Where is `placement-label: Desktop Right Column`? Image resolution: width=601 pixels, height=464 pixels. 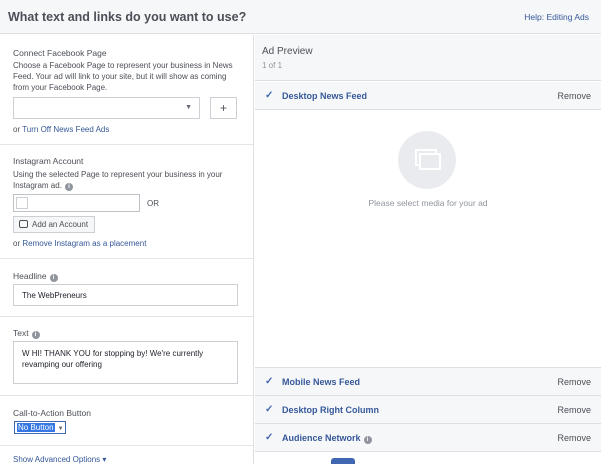
placement-label: Desktop Right Column is located at coordinates (330, 410).